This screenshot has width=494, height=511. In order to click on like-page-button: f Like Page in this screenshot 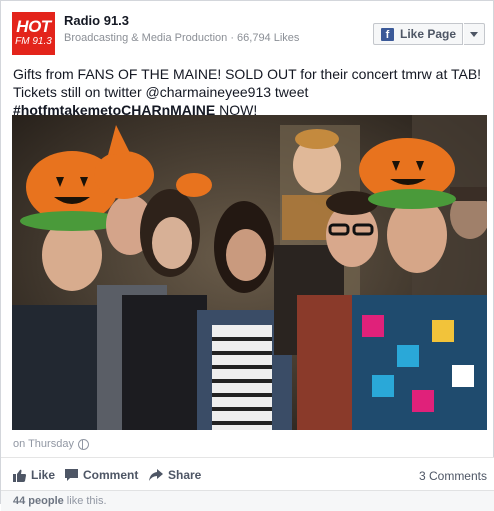, I will do `click(418, 34)`.